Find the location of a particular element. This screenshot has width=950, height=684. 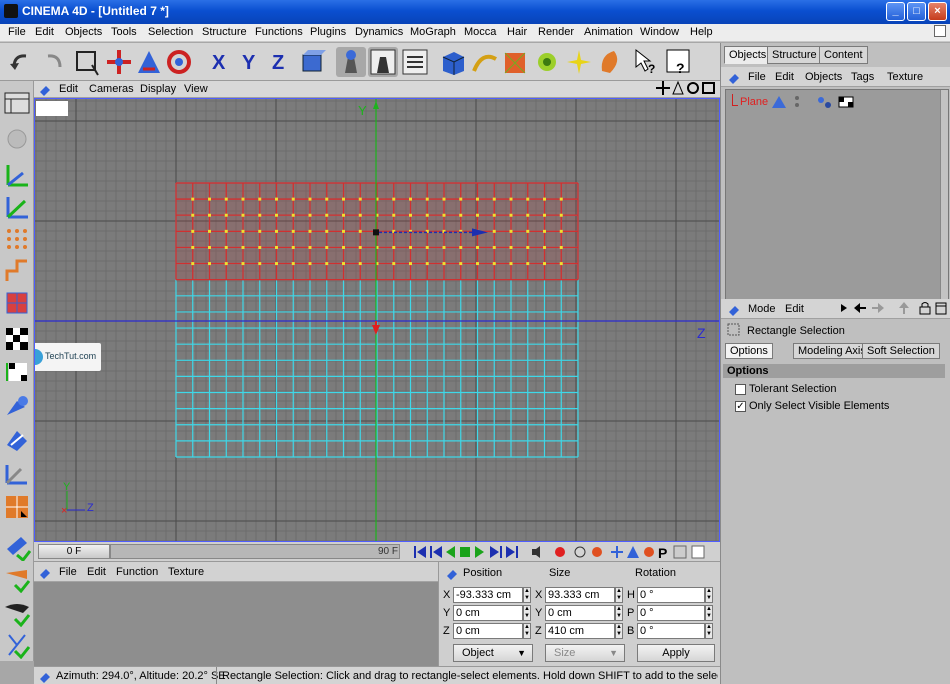

object-menu-objects: Objects is located at coordinates (823, 77).